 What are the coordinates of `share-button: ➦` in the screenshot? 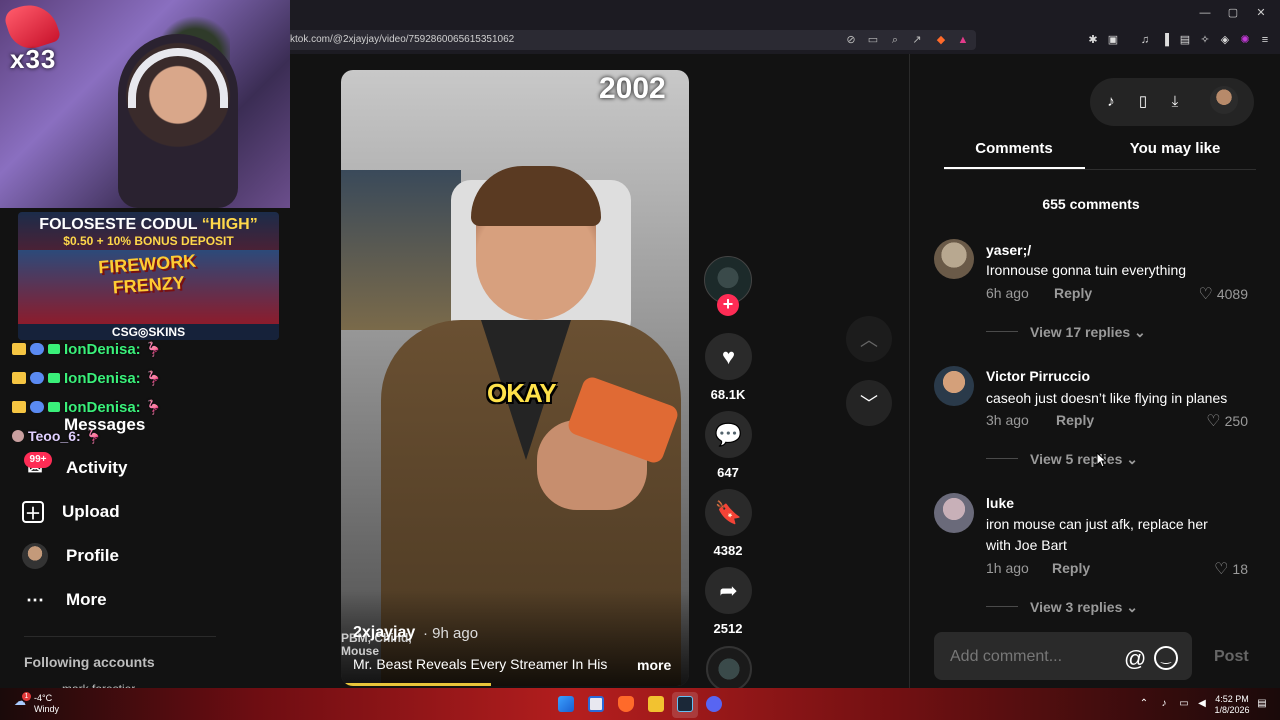 It's located at (728, 590).